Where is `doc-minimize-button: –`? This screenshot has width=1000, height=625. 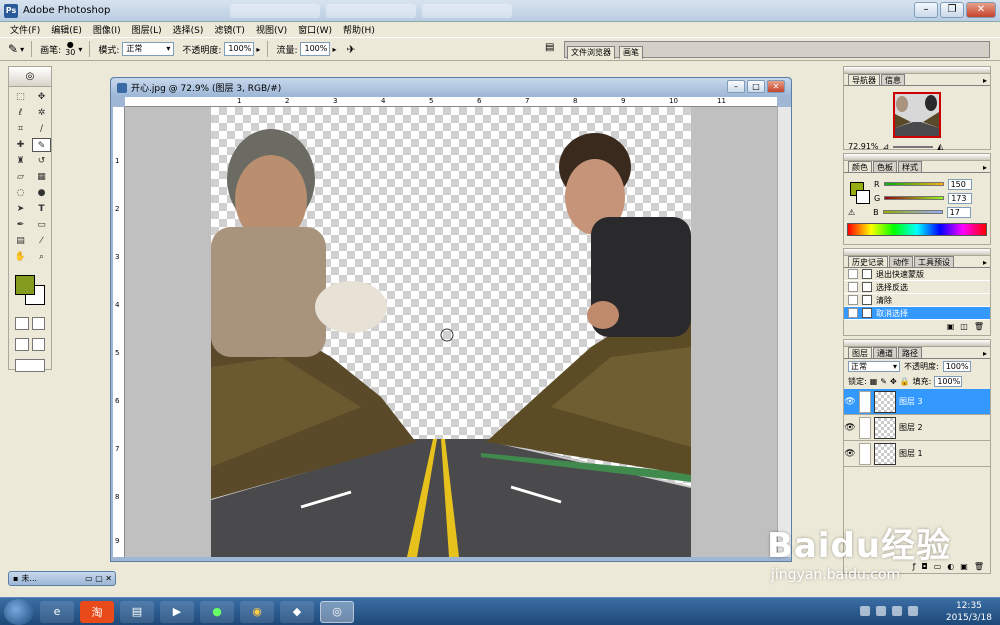 doc-minimize-button: – is located at coordinates (736, 86).